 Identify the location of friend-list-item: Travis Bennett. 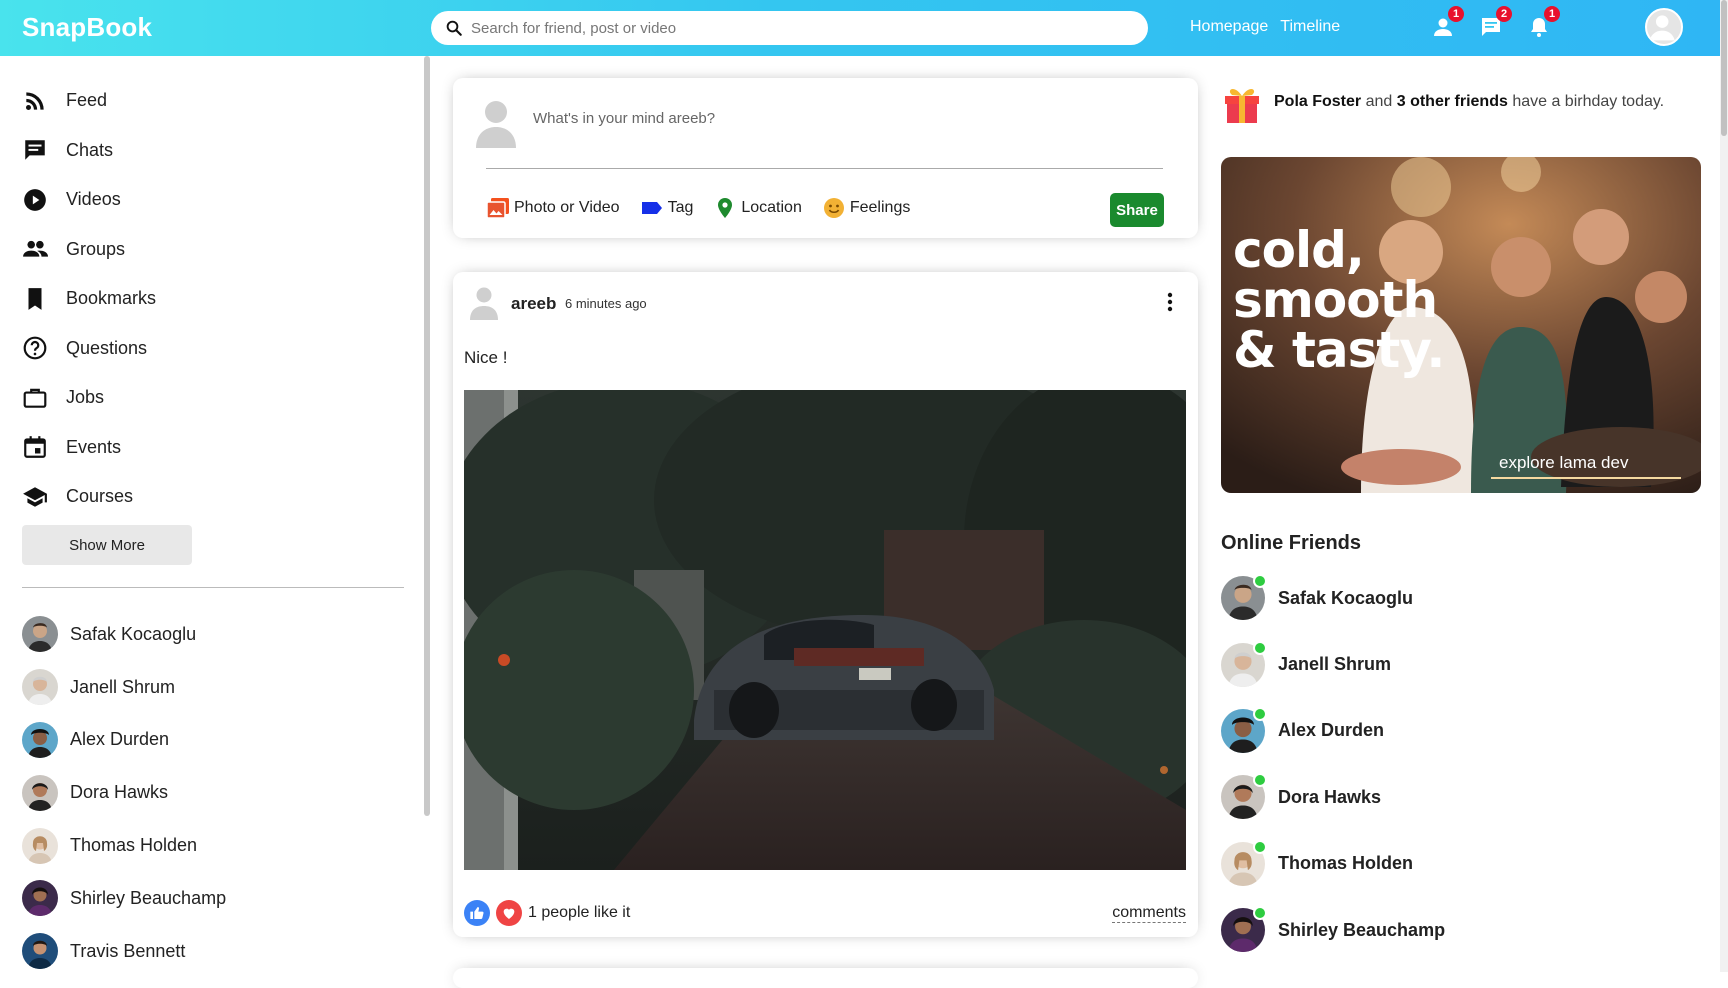
(124, 948).